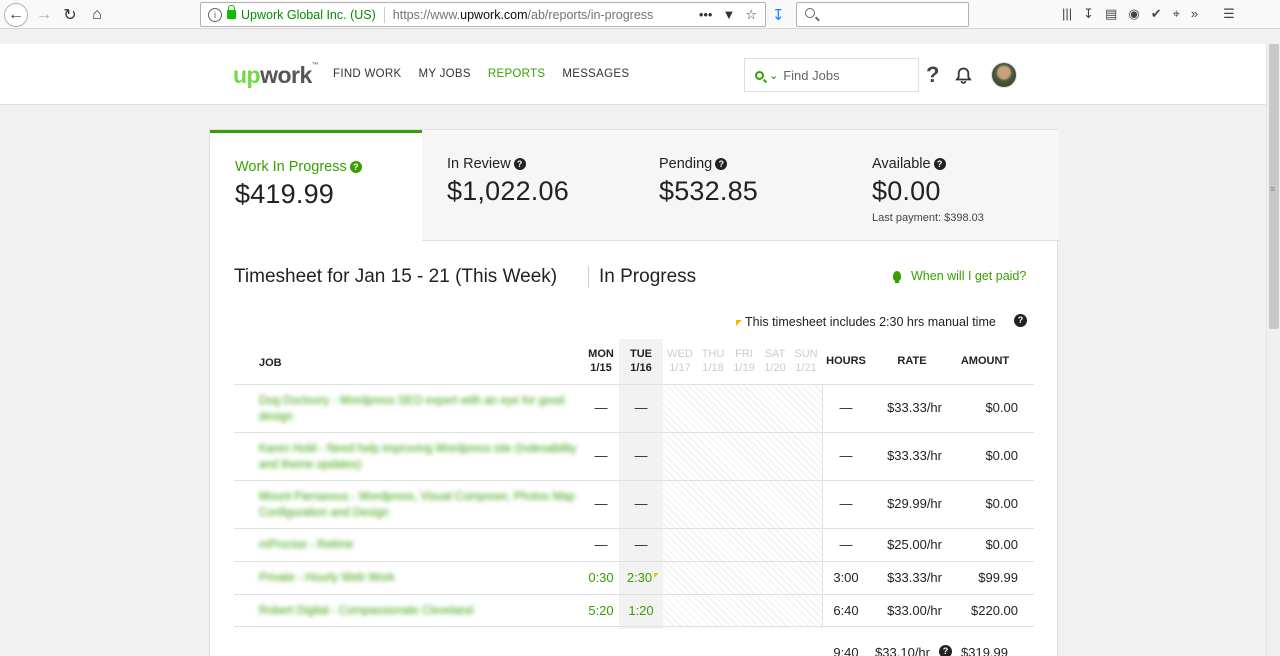 This screenshot has width=1280, height=656. I want to click on nav-messages: MESSAGES, so click(595, 74).